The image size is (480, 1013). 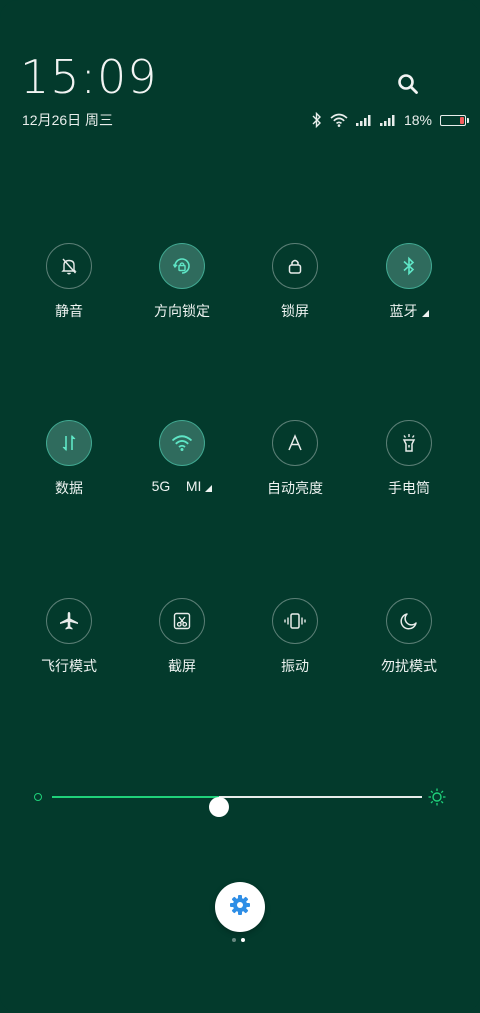 What do you see at coordinates (234, 940) in the screenshot?
I see `page-dot` at bounding box center [234, 940].